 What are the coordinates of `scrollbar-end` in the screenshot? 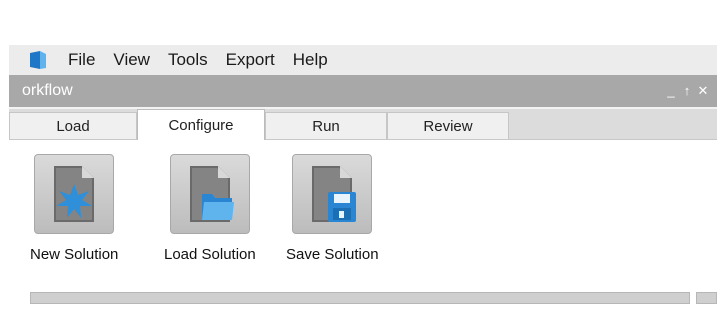 It's located at (706, 298).